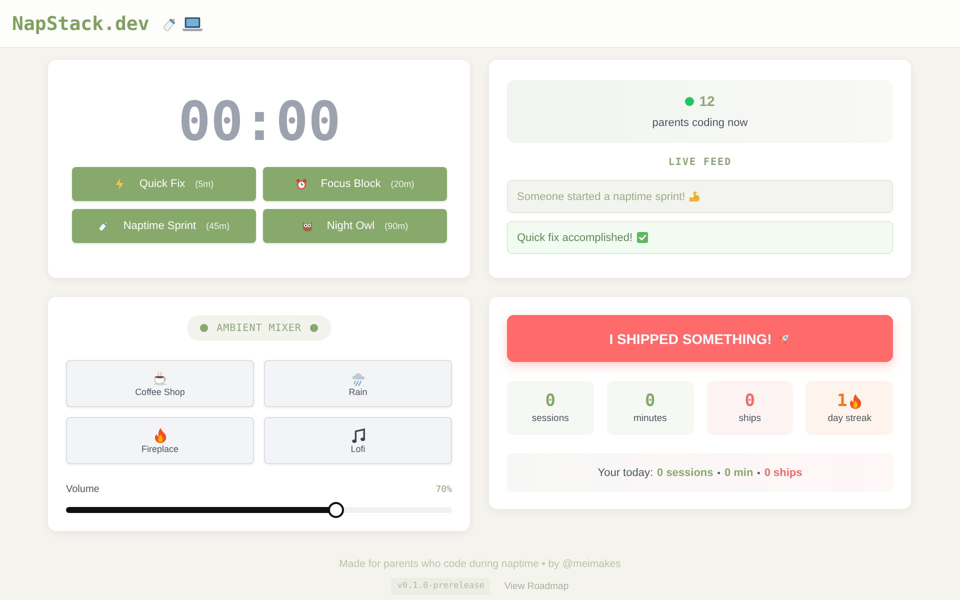  What do you see at coordinates (120, 184) in the screenshot?
I see `lightning-bolt-icon` at bounding box center [120, 184].